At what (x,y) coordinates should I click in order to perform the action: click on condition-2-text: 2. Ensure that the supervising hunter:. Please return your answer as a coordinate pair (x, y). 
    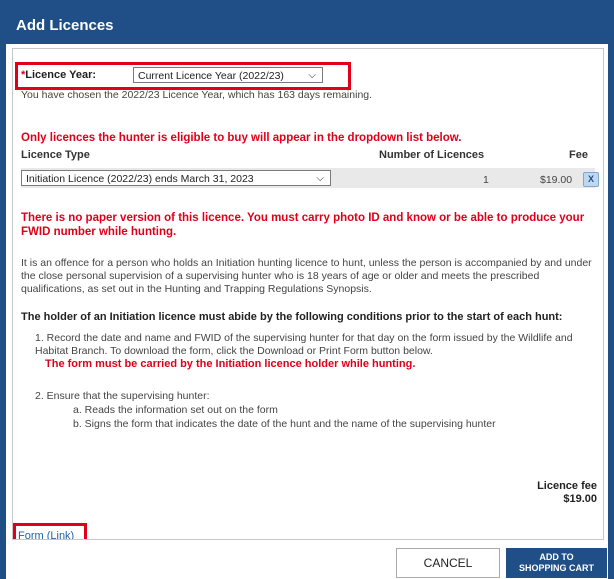
    Looking at the image, I should click on (122, 396).